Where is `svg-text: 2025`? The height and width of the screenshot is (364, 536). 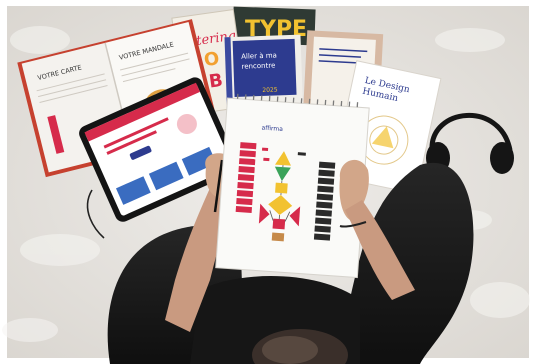
svg-text: 2025 is located at coordinates (270, 90).